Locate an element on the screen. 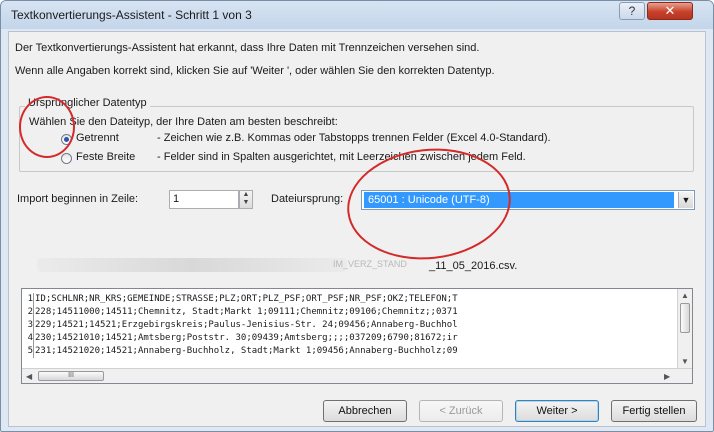 The image size is (714, 432). preview-filename: _11_05_2016.csv. is located at coordinates (473, 266).